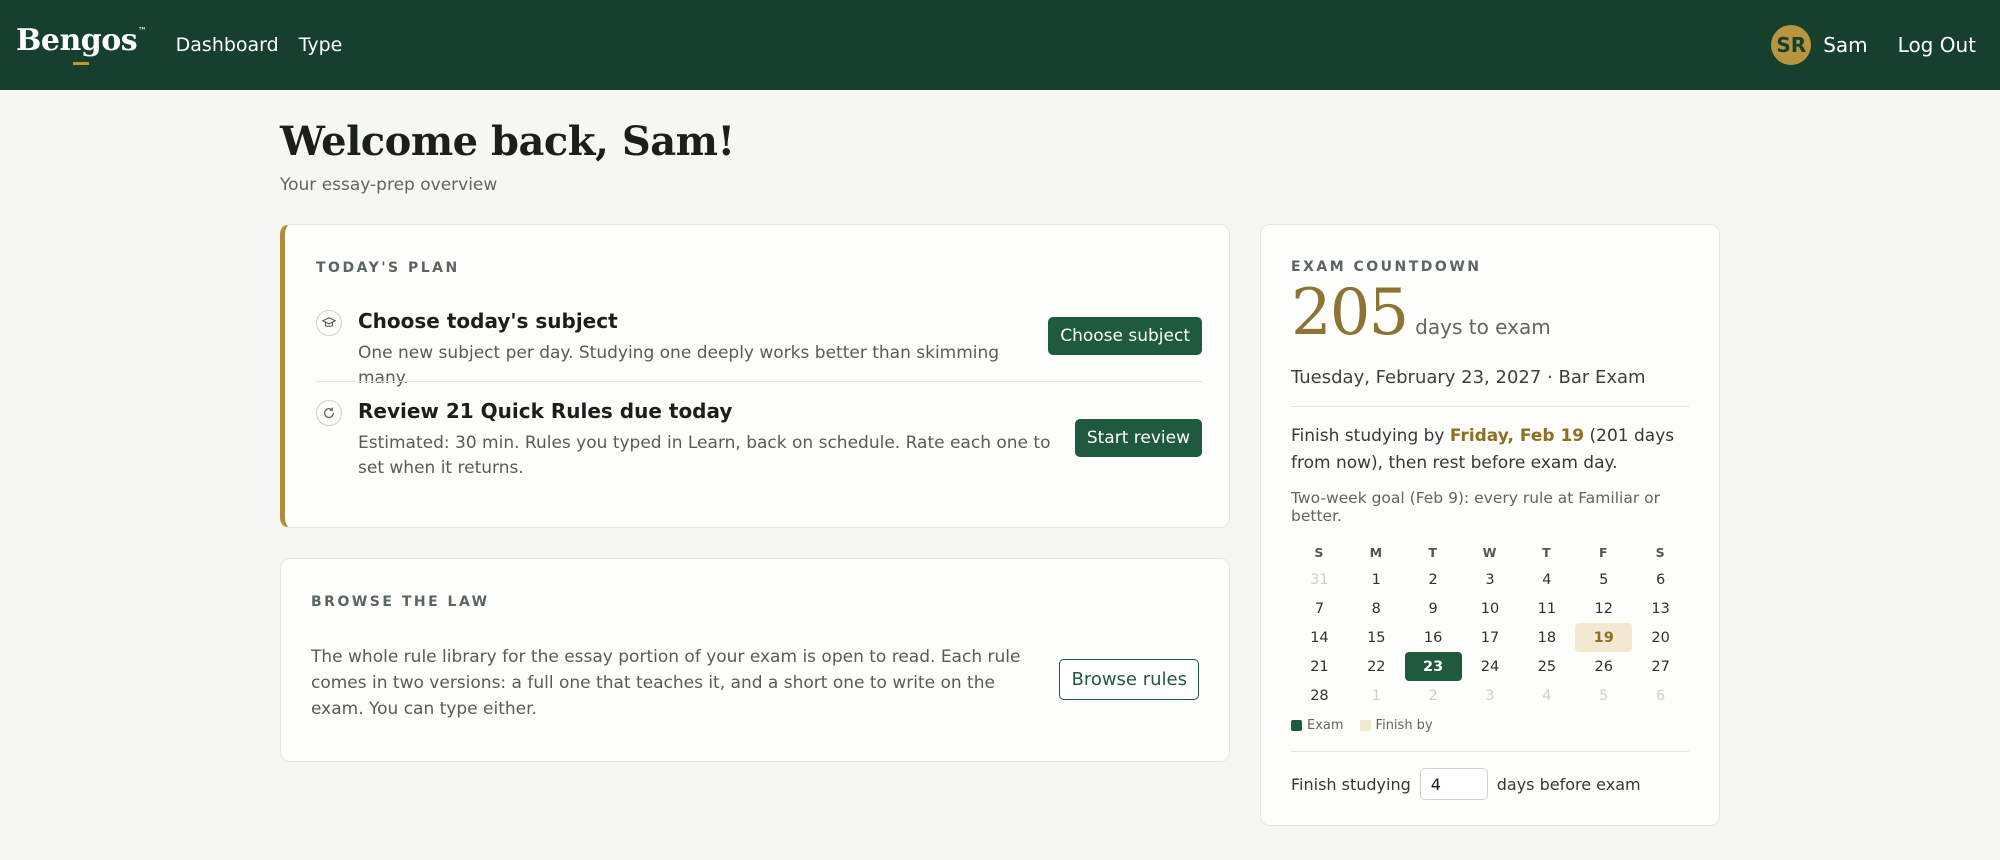 The image size is (2000, 860). I want to click on plan-label: TODAY'S PLAN, so click(388, 268).